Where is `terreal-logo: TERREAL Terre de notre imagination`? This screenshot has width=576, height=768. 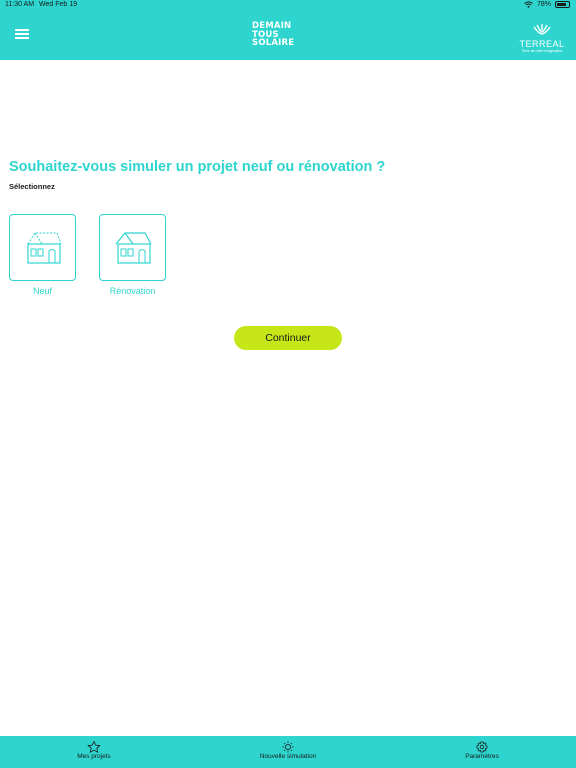
terreal-logo: TERREAL Terre de notre imagination is located at coordinates (542, 38).